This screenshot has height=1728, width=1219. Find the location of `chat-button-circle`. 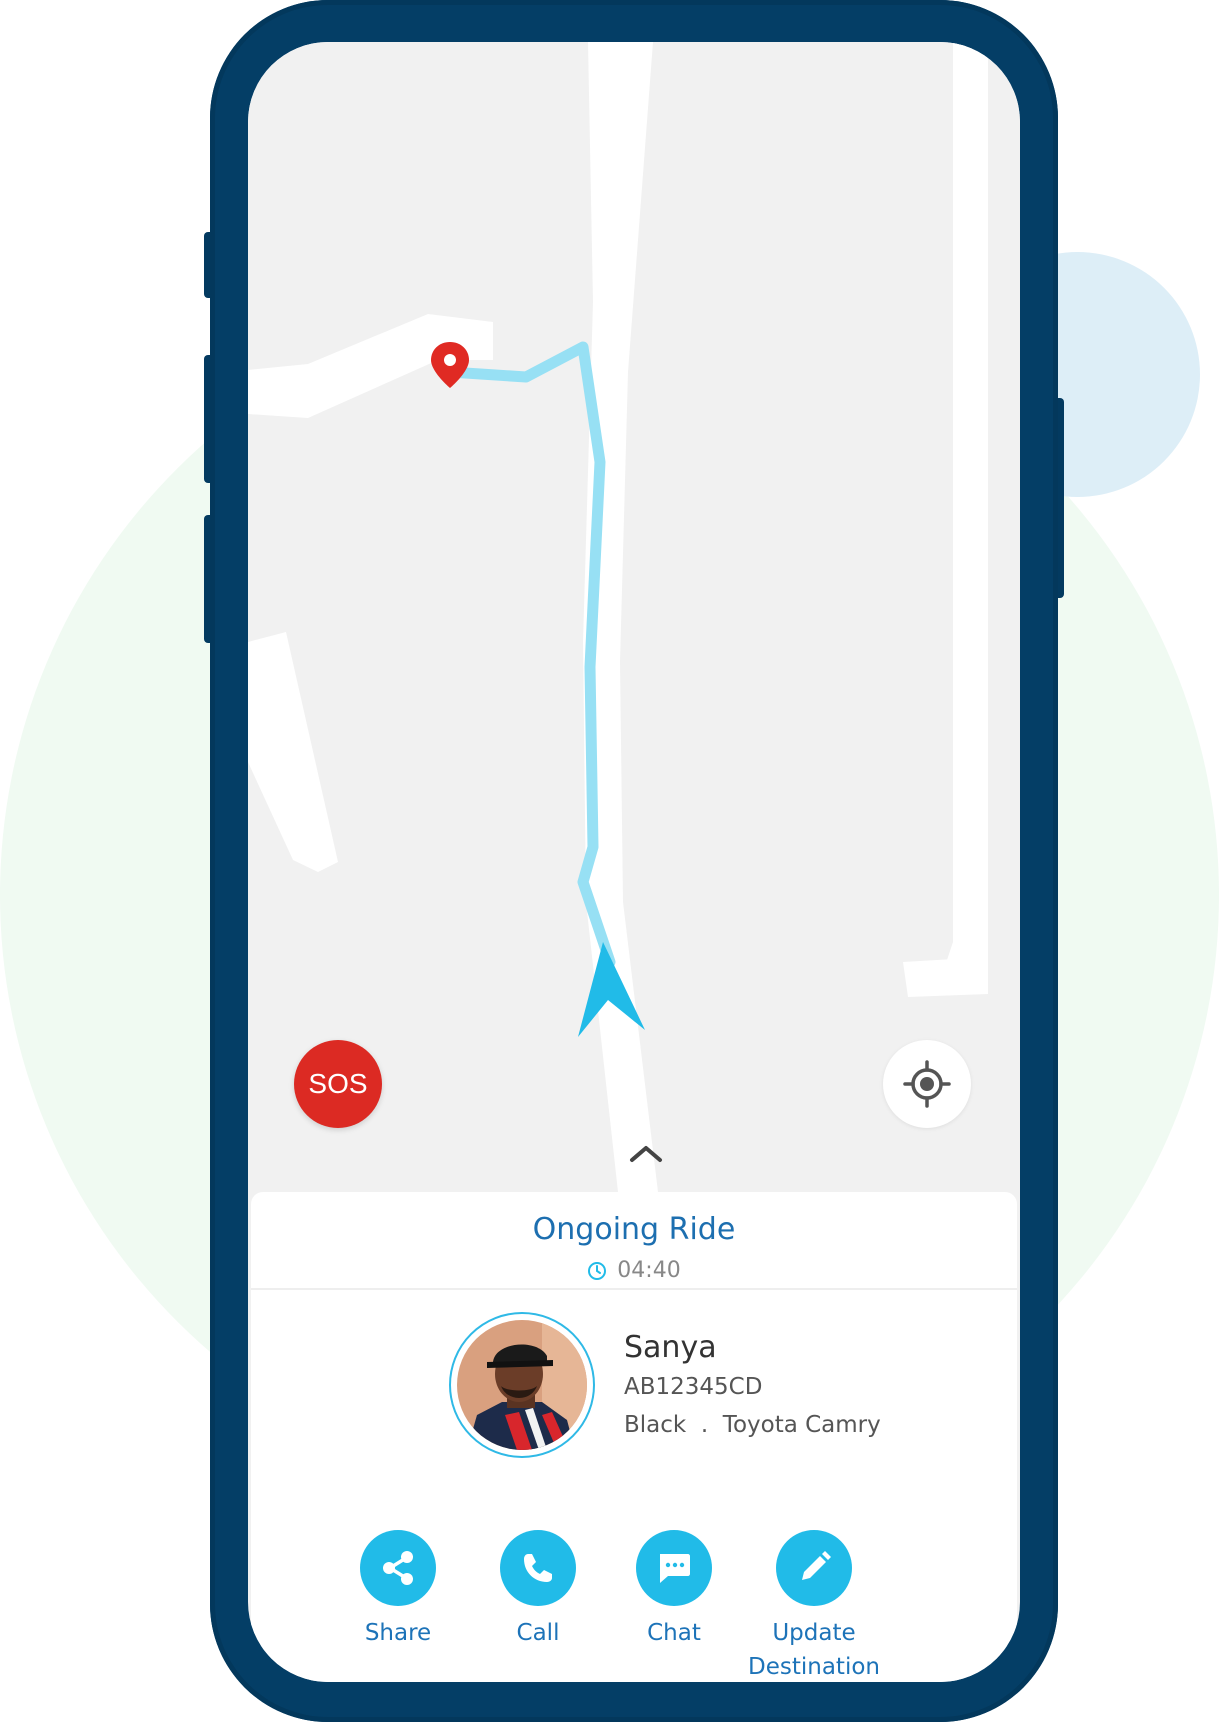

chat-button-circle is located at coordinates (674, 1568).